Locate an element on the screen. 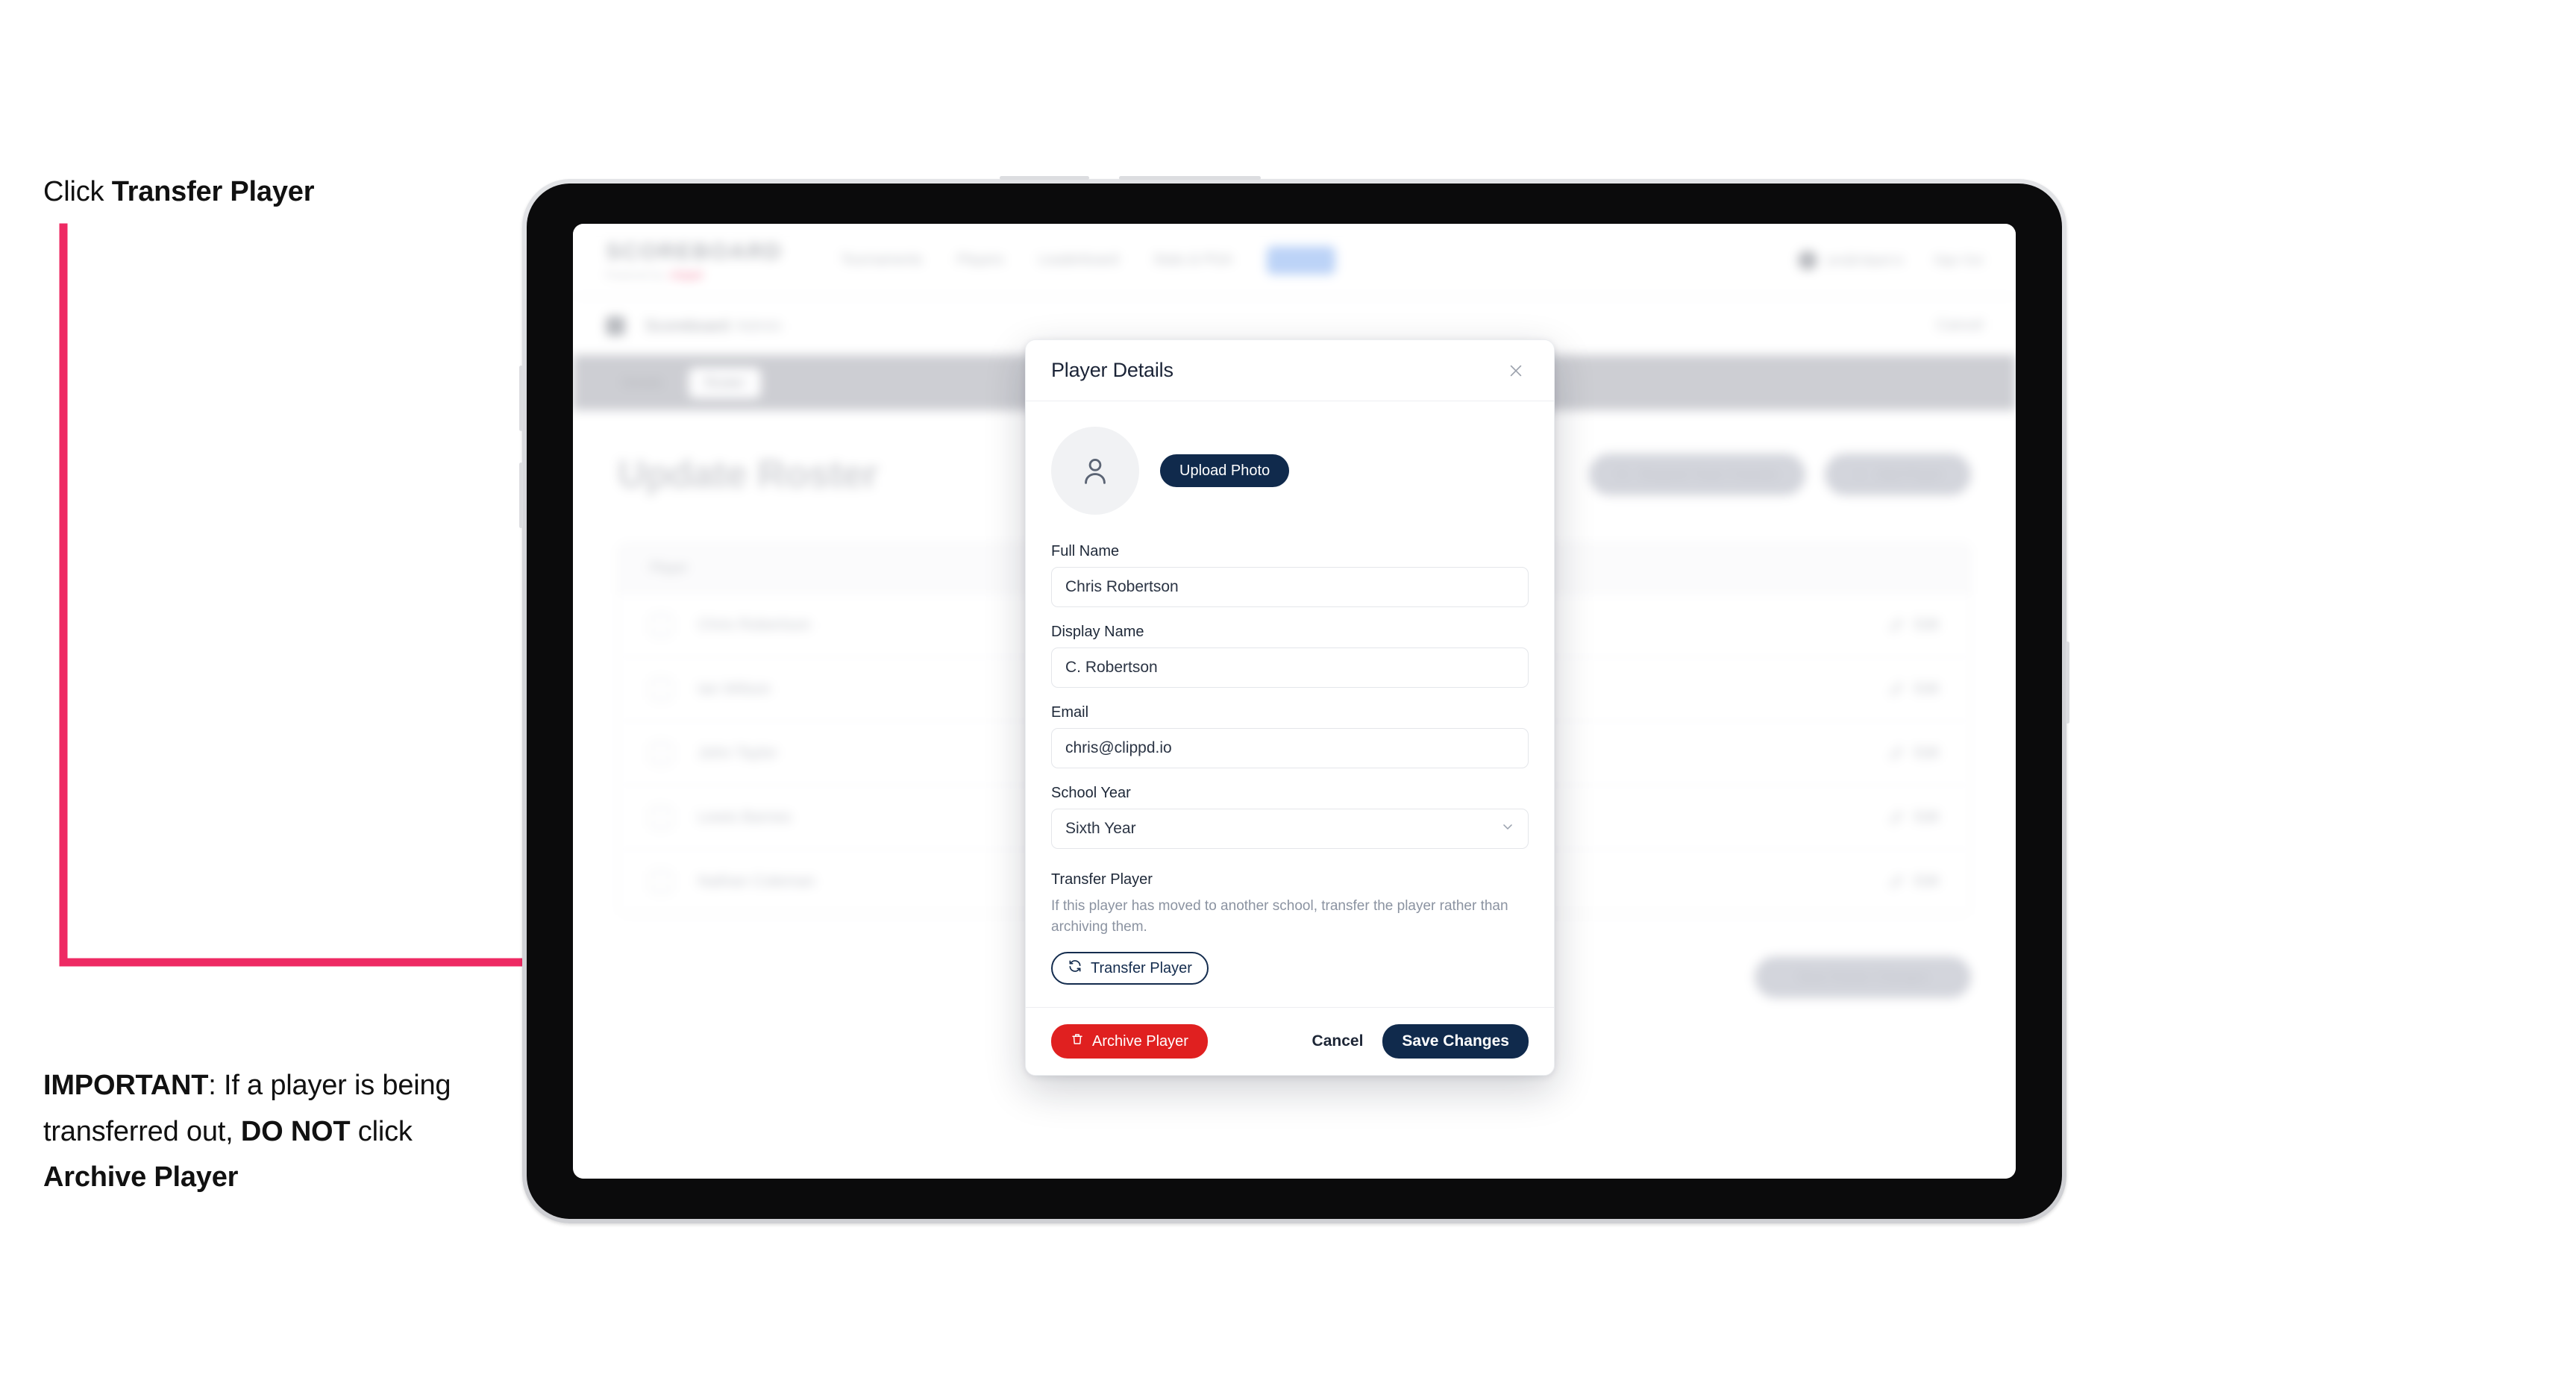 Image resolution: width=2576 pixels, height=1386 pixels. field-school-year: School Year Sixth Year is located at coordinates (1290, 817).